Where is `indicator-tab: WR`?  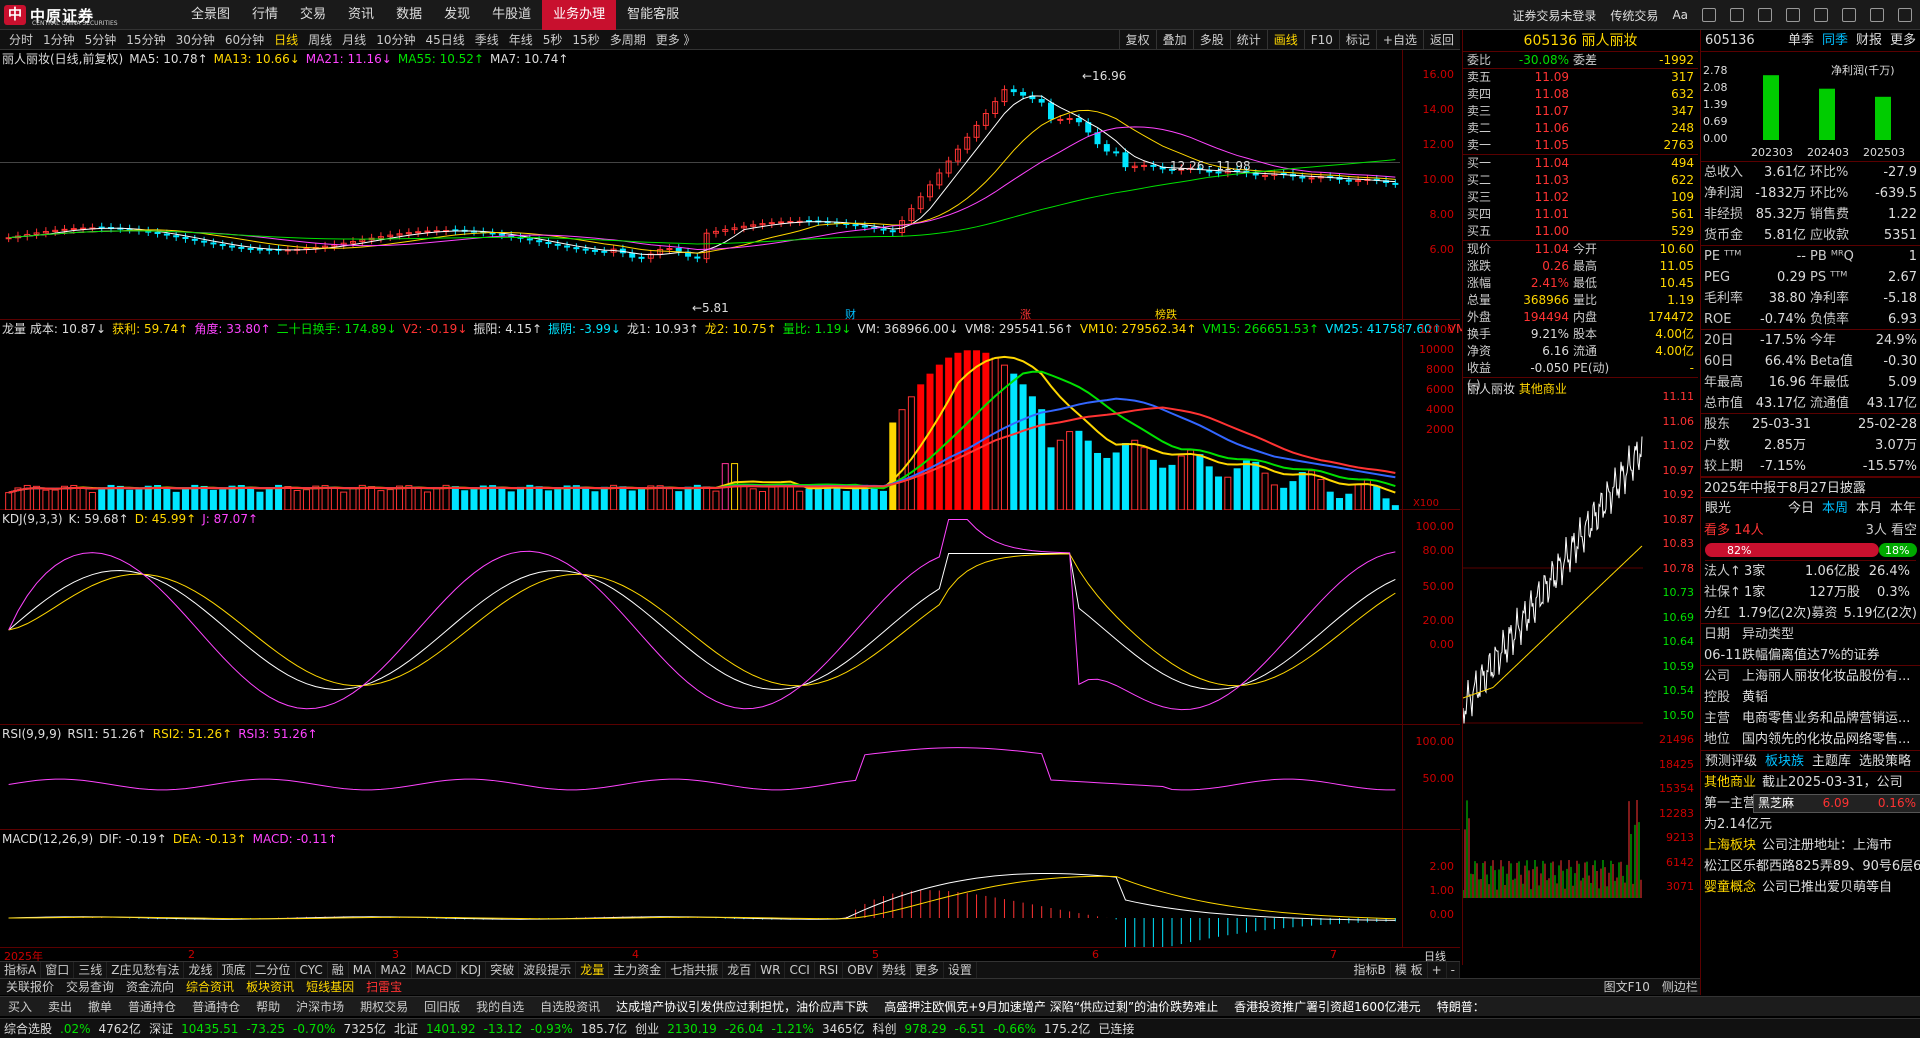 indicator-tab: WR is located at coordinates (771, 970).